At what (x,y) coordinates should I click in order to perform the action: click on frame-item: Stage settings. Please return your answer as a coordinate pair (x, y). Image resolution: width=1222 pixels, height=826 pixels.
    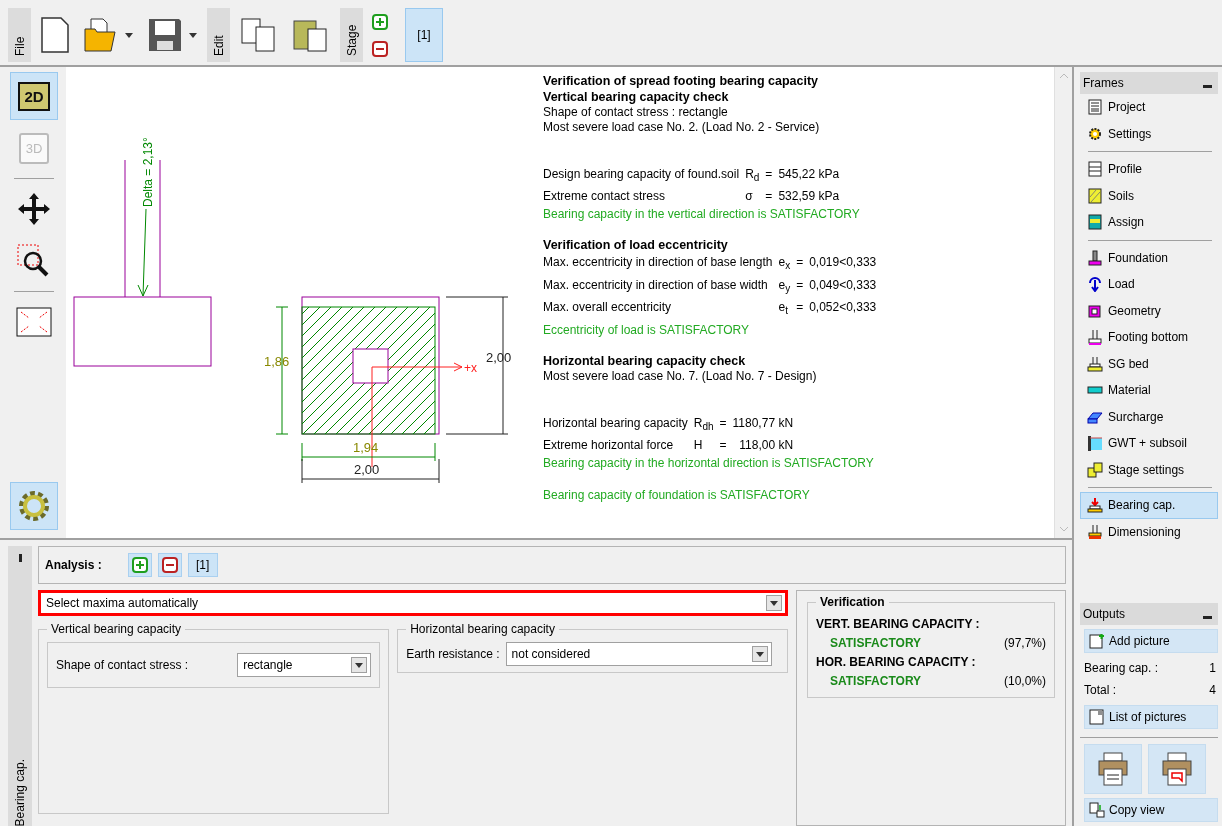
    Looking at the image, I should click on (1149, 469).